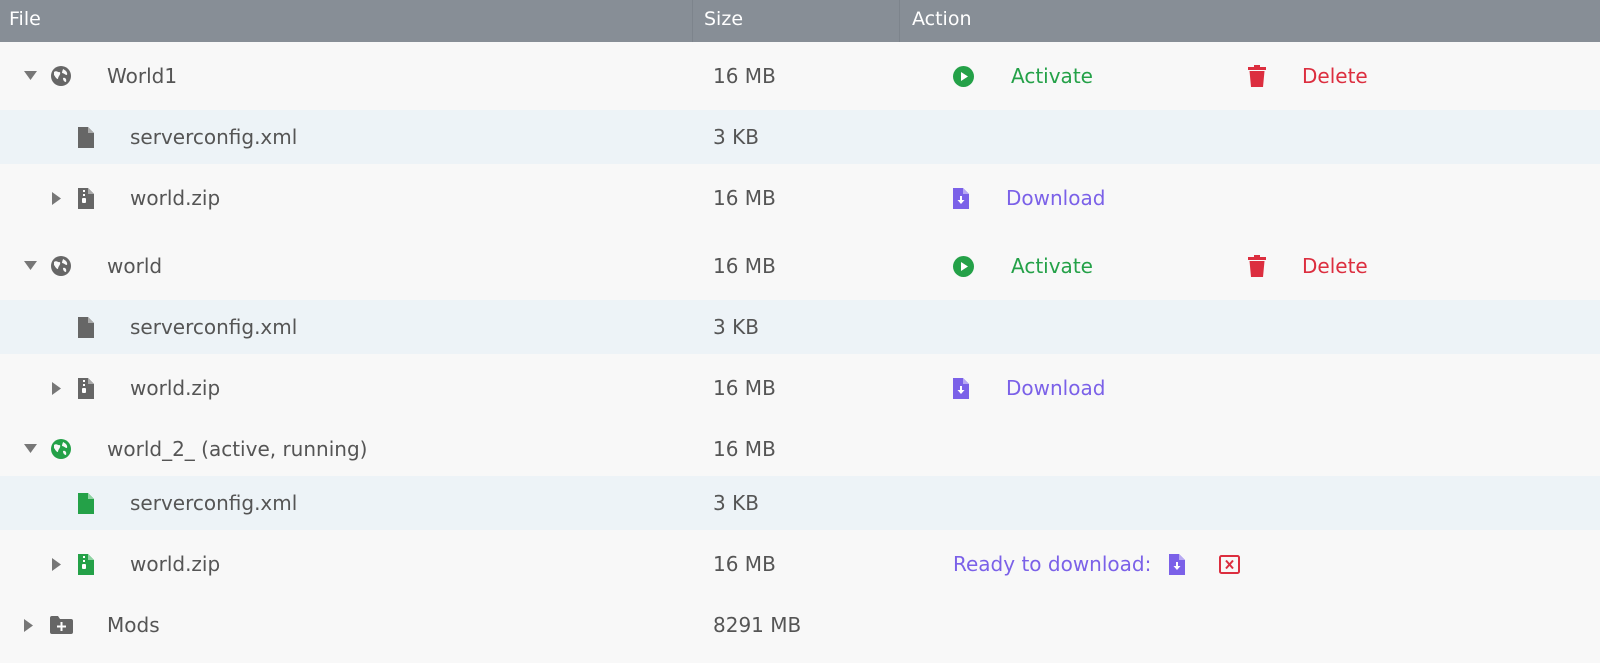 This screenshot has width=1600, height=663. I want to click on table-row: Mods 8291 MB, so click(800, 625).